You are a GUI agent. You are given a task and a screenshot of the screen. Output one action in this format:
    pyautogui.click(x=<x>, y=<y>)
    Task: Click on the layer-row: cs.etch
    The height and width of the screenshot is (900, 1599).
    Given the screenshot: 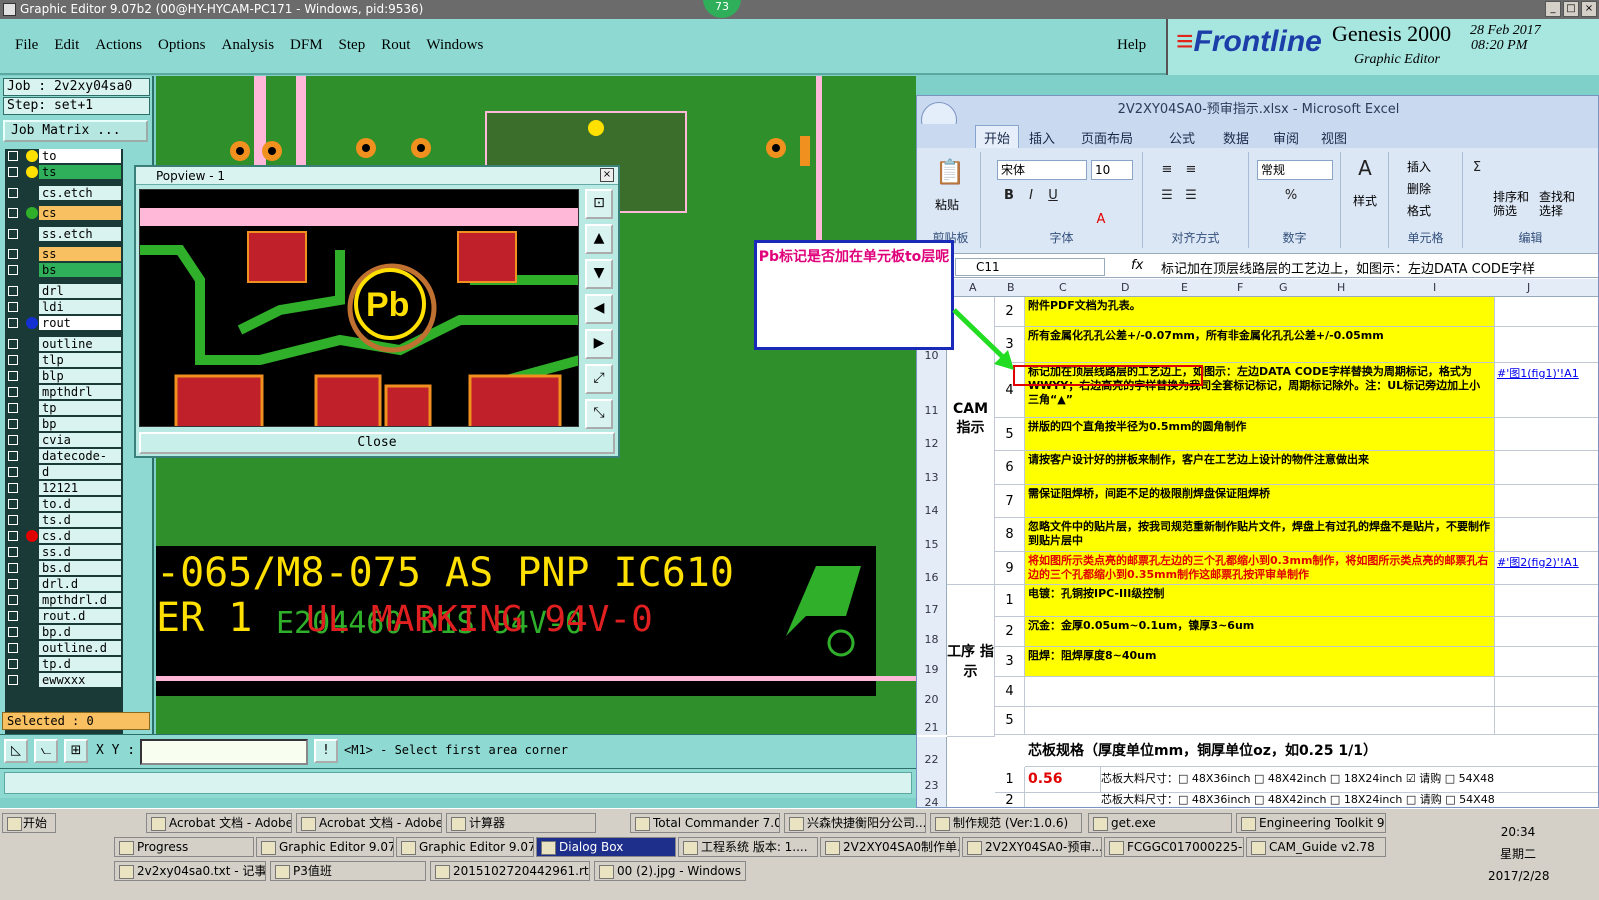 What is the action you would take?
    pyautogui.click(x=64, y=193)
    